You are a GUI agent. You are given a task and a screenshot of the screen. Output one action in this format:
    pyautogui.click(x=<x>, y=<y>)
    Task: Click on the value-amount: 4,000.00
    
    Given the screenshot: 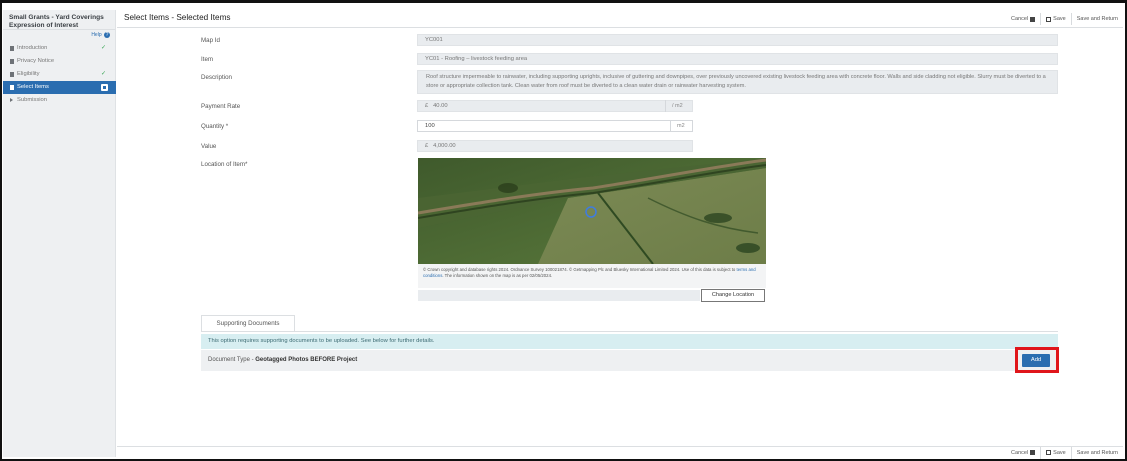 What is the action you would take?
    pyautogui.click(x=444, y=146)
    